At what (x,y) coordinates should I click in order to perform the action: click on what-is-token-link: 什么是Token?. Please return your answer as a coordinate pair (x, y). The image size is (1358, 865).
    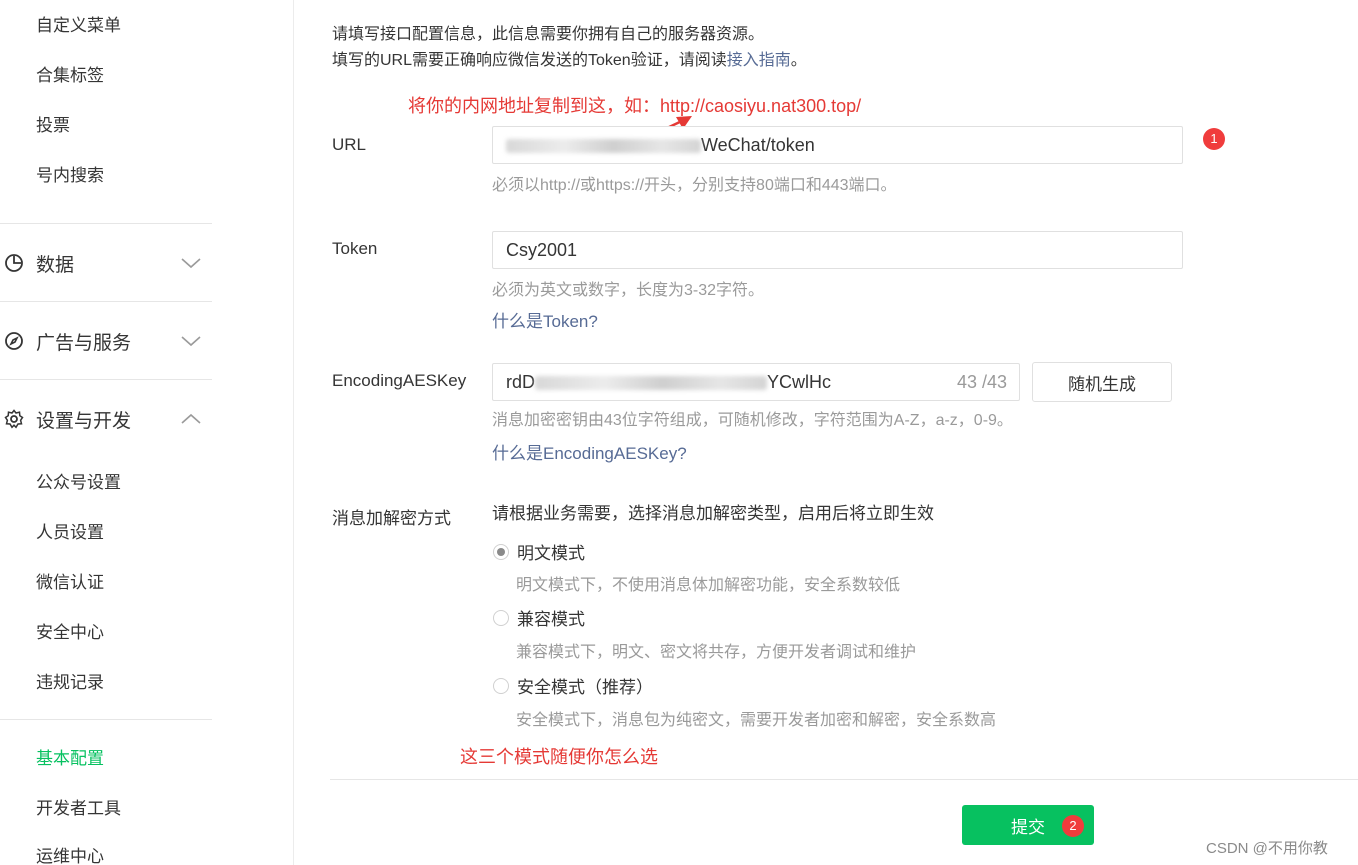
    Looking at the image, I should click on (545, 319).